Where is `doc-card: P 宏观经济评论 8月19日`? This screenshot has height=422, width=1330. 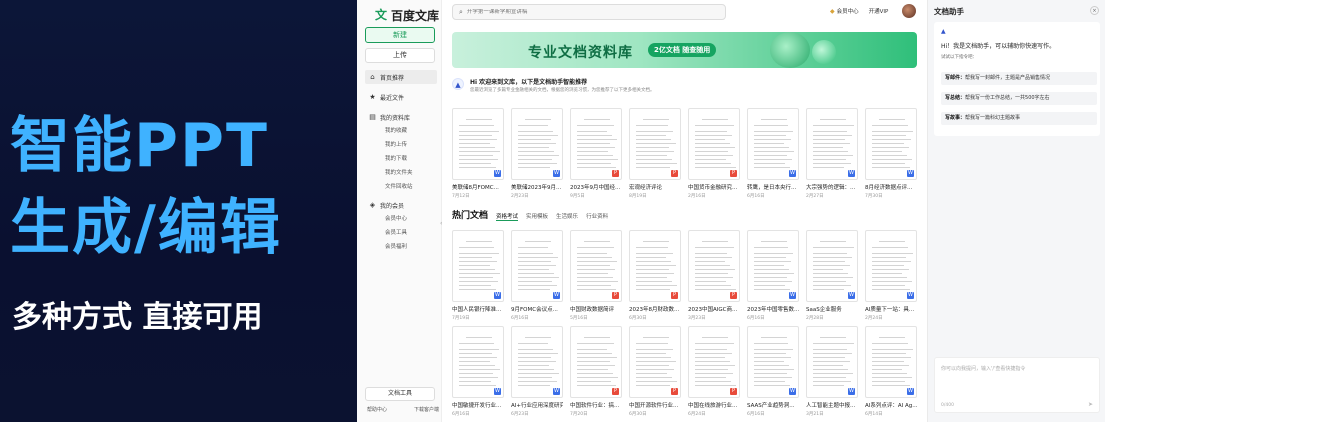
doc-card: P 宏观经济评论 8月19日 is located at coordinates (655, 153).